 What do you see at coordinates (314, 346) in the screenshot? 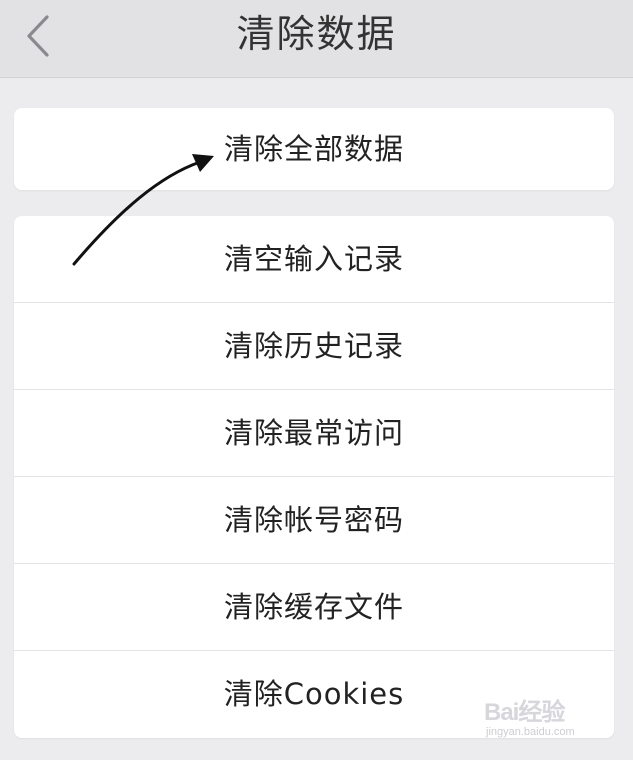
I see `clear-browsing-history-item: 清除历史记录` at bounding box center [314, 346].